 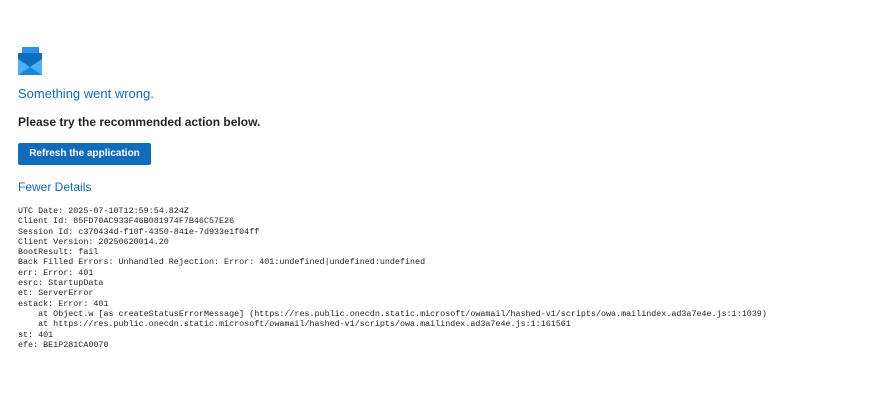 What do you see at coordinates (61, 283) in the screenshot?
I see `details-line: esrc: StartupData` at bounding box center [61, 283].